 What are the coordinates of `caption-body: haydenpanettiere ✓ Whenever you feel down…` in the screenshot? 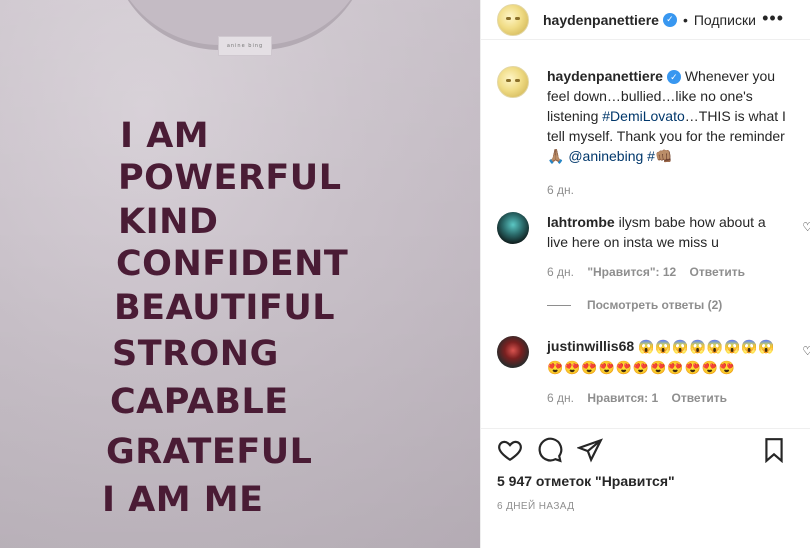 It's located at (672, 133).